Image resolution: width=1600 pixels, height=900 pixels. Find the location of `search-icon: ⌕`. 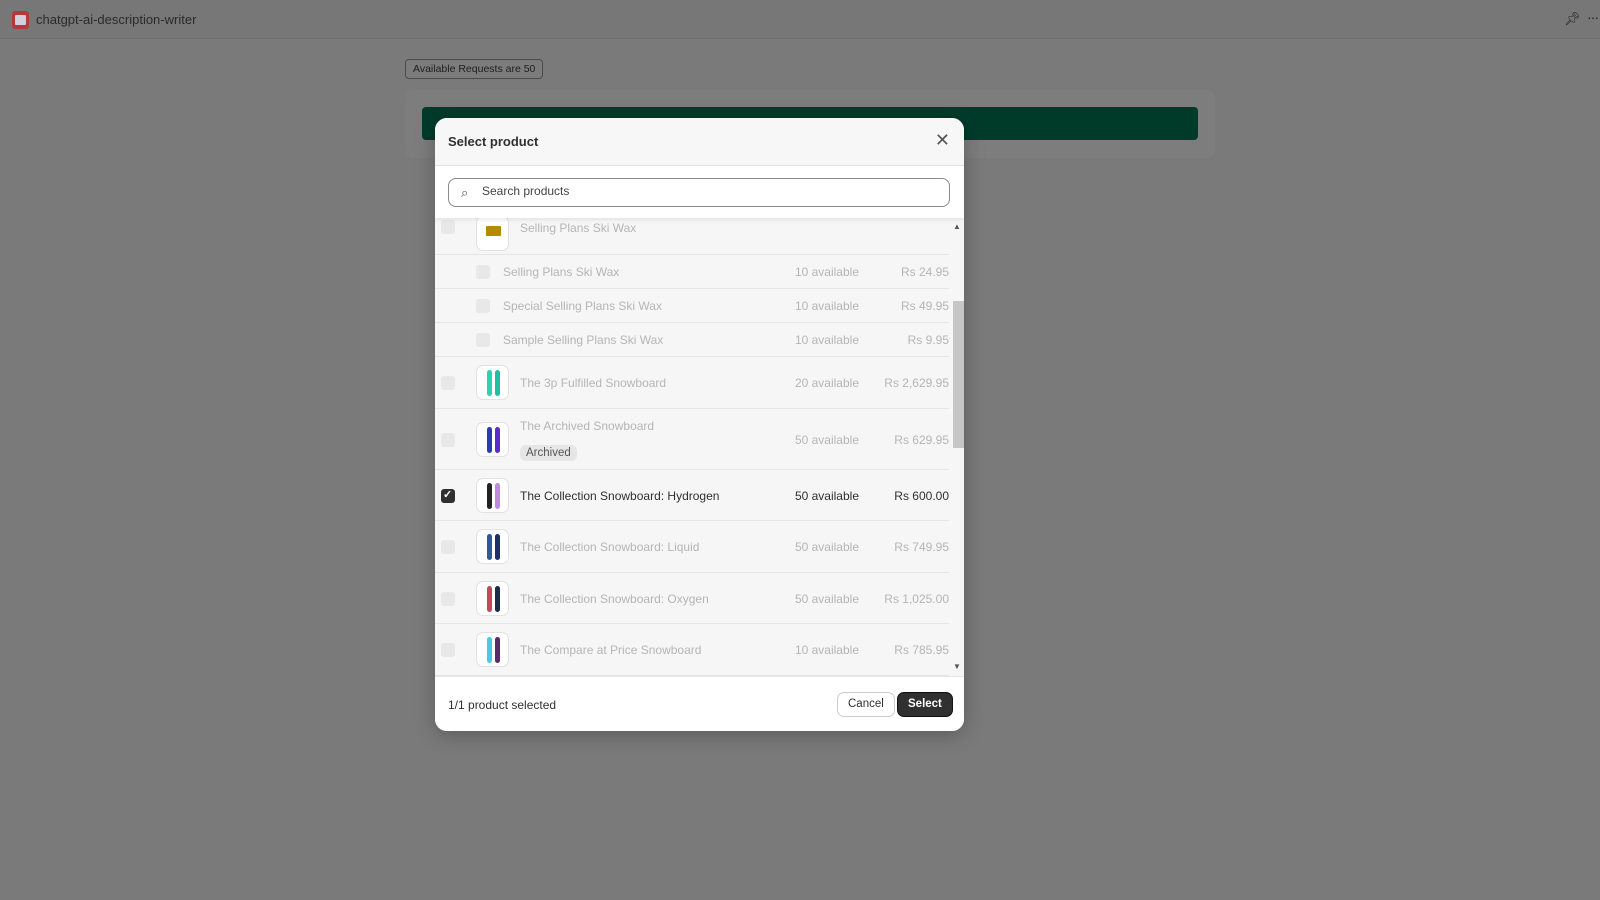

search-icon: ⌕ is located at coordinates (465, 192).